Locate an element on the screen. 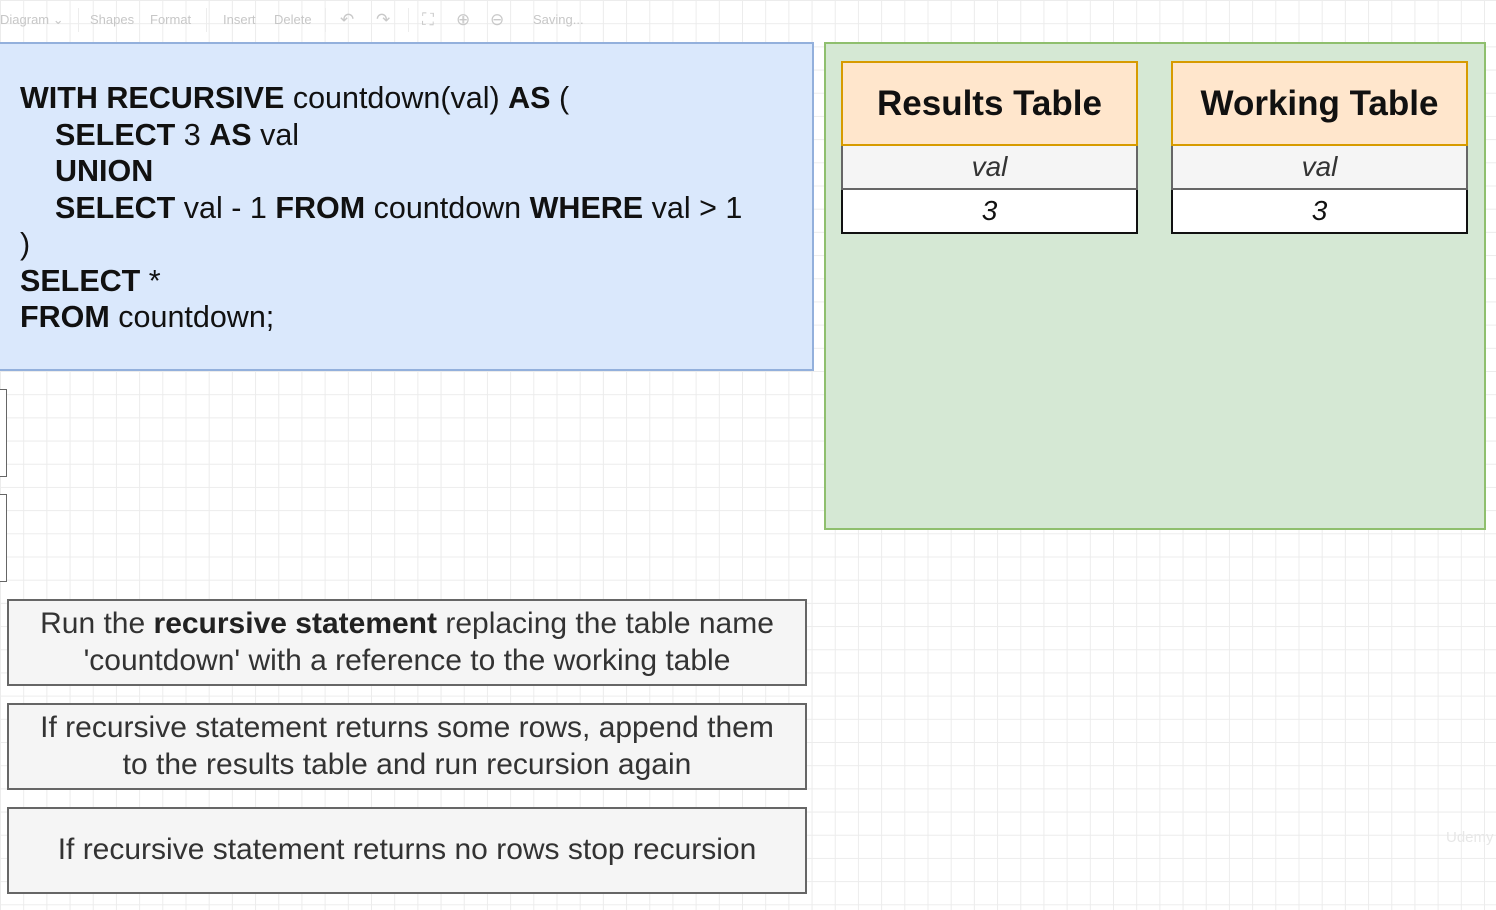 This screenshot has width=1496, height=910. insert-button: Insert is located at coordinates (239, 19).